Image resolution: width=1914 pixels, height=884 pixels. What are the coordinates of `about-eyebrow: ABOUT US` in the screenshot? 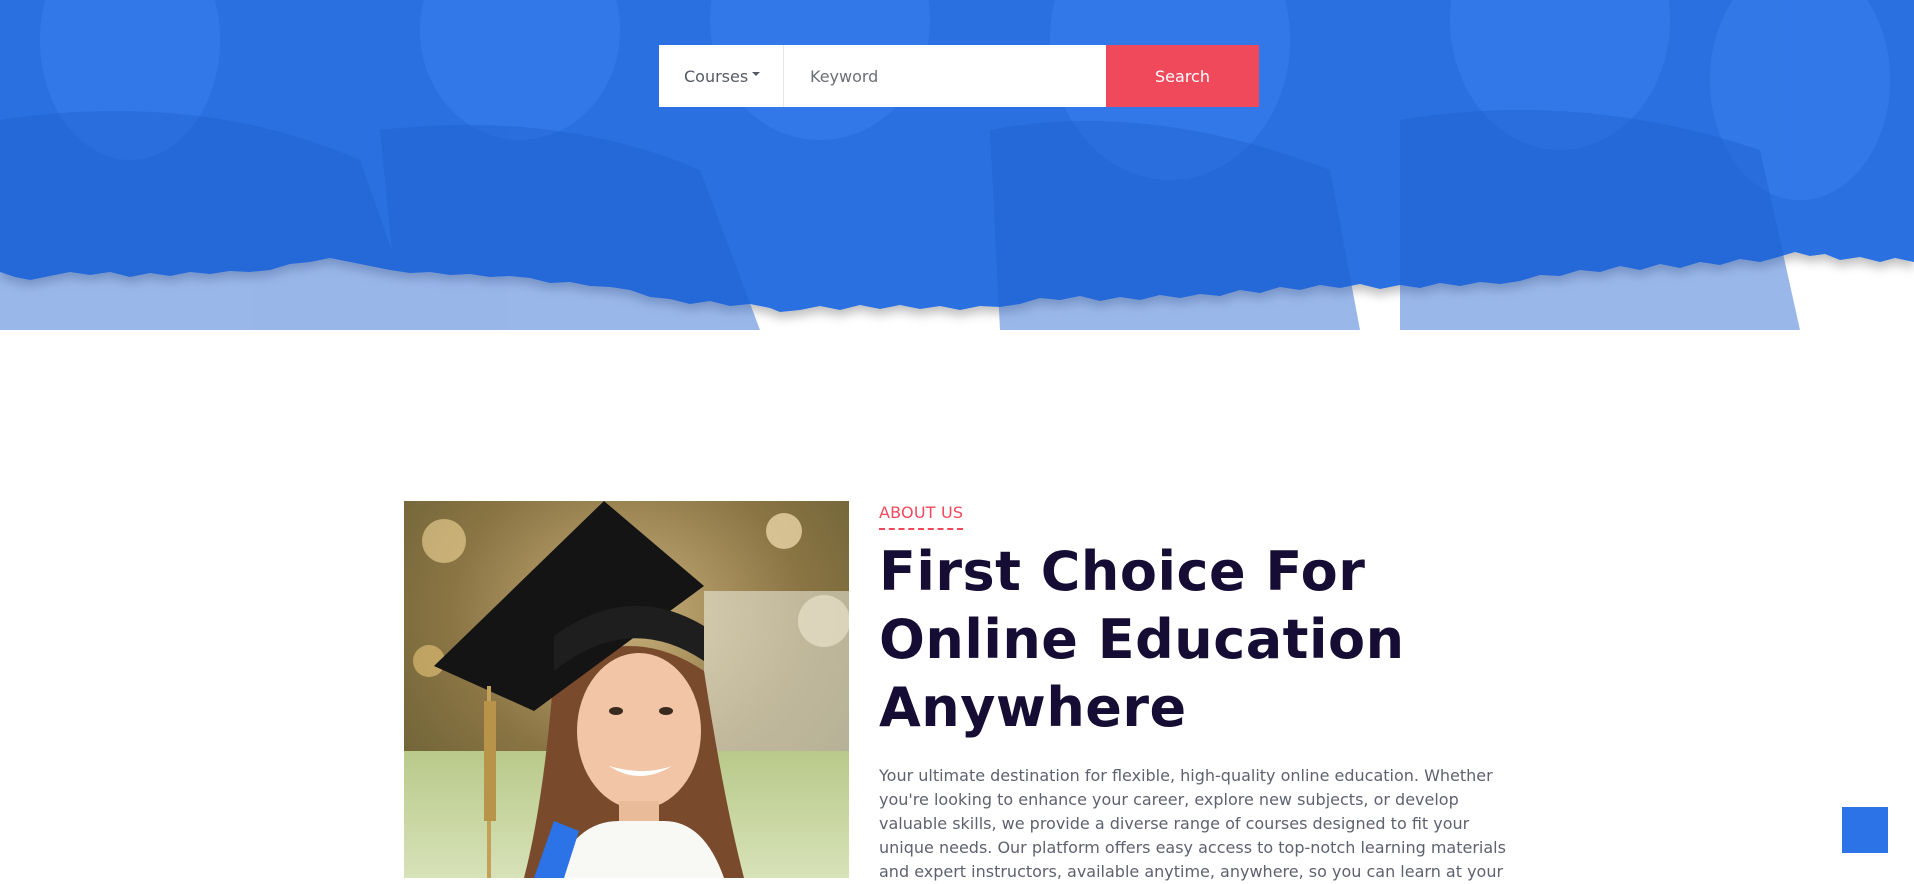 It's located at (921, 516).